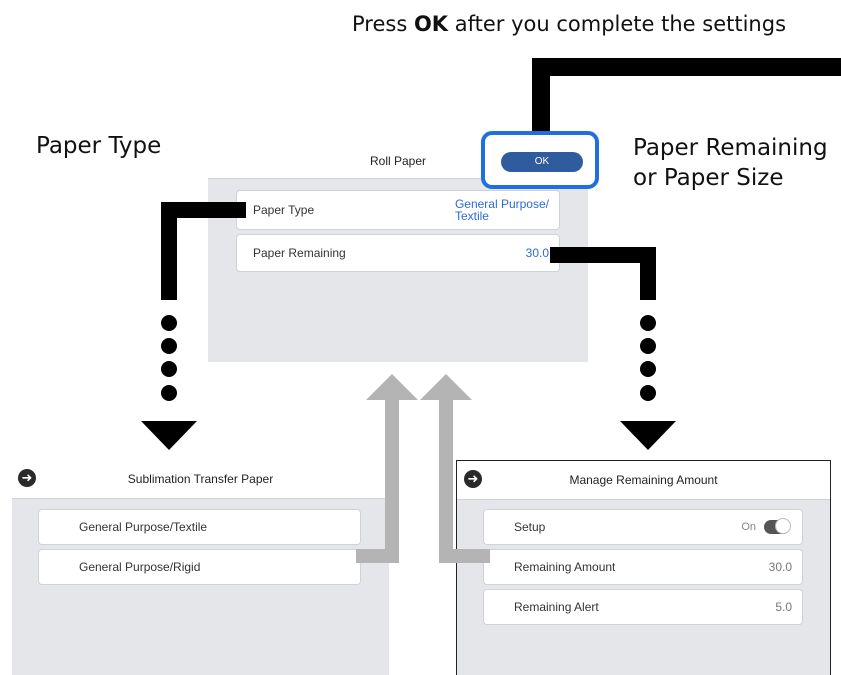 The width and height of the screenshot is (841, 675). Describe the element at coordinates (392, 387) in the screenshot. I see `left-return-arrowhead` at that location.